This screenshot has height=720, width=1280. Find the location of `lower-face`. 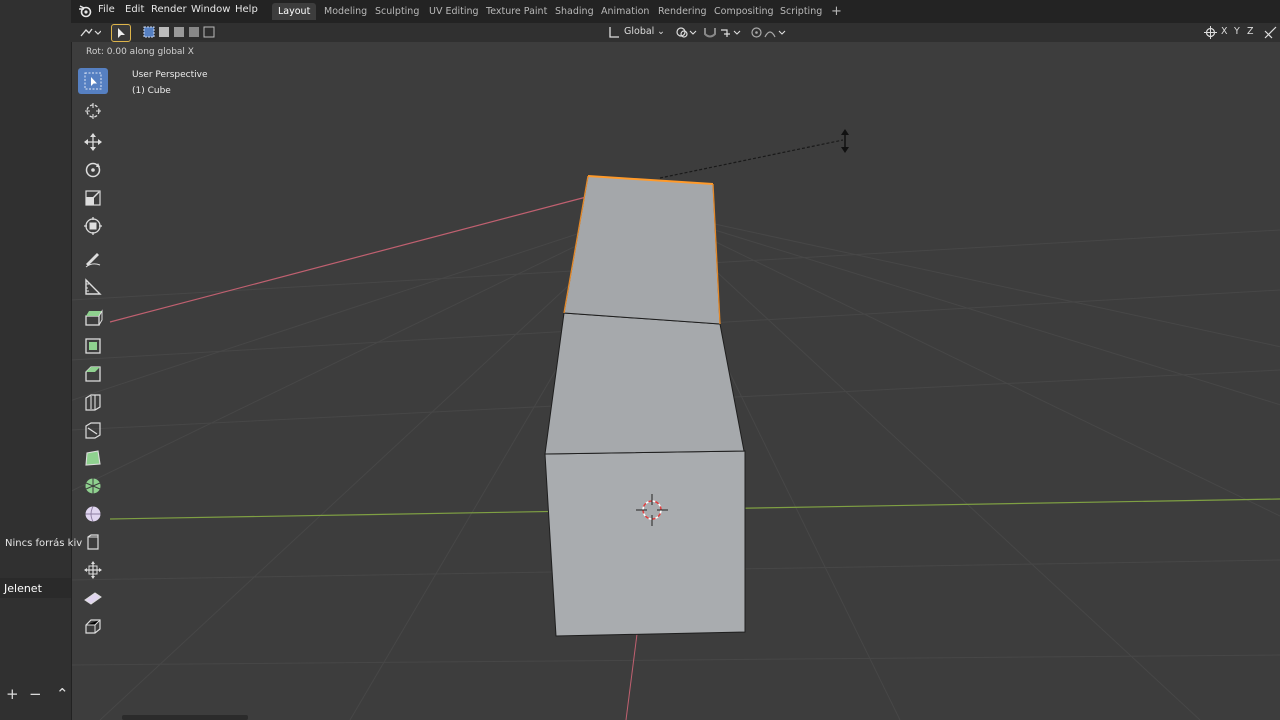

lower-face is located at coordinates (645, 543).